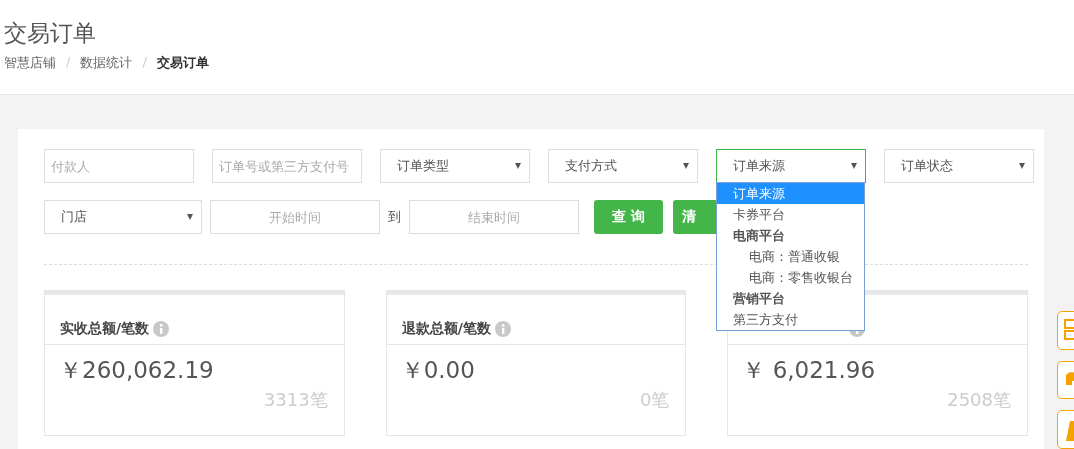 This screenshot has height=449, width=1074. I want to click on breadcrumb-item: 交易订单, so click(182, 63).